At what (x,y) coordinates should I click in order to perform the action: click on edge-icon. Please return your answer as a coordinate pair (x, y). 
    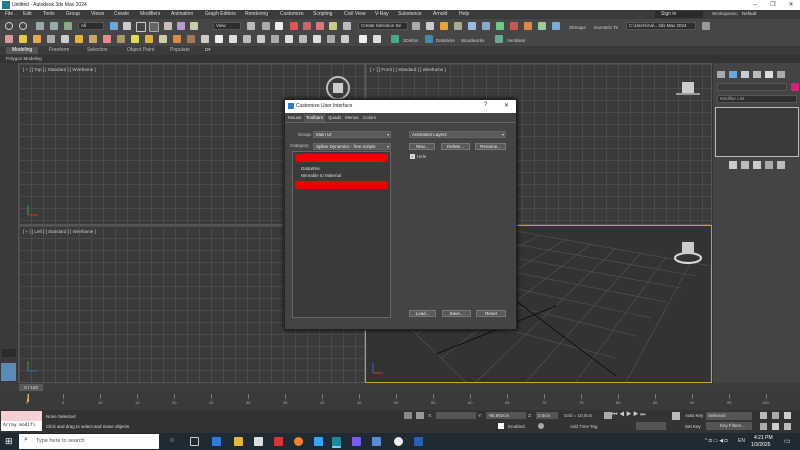
    Looking at the image, I should click on (216, 441).